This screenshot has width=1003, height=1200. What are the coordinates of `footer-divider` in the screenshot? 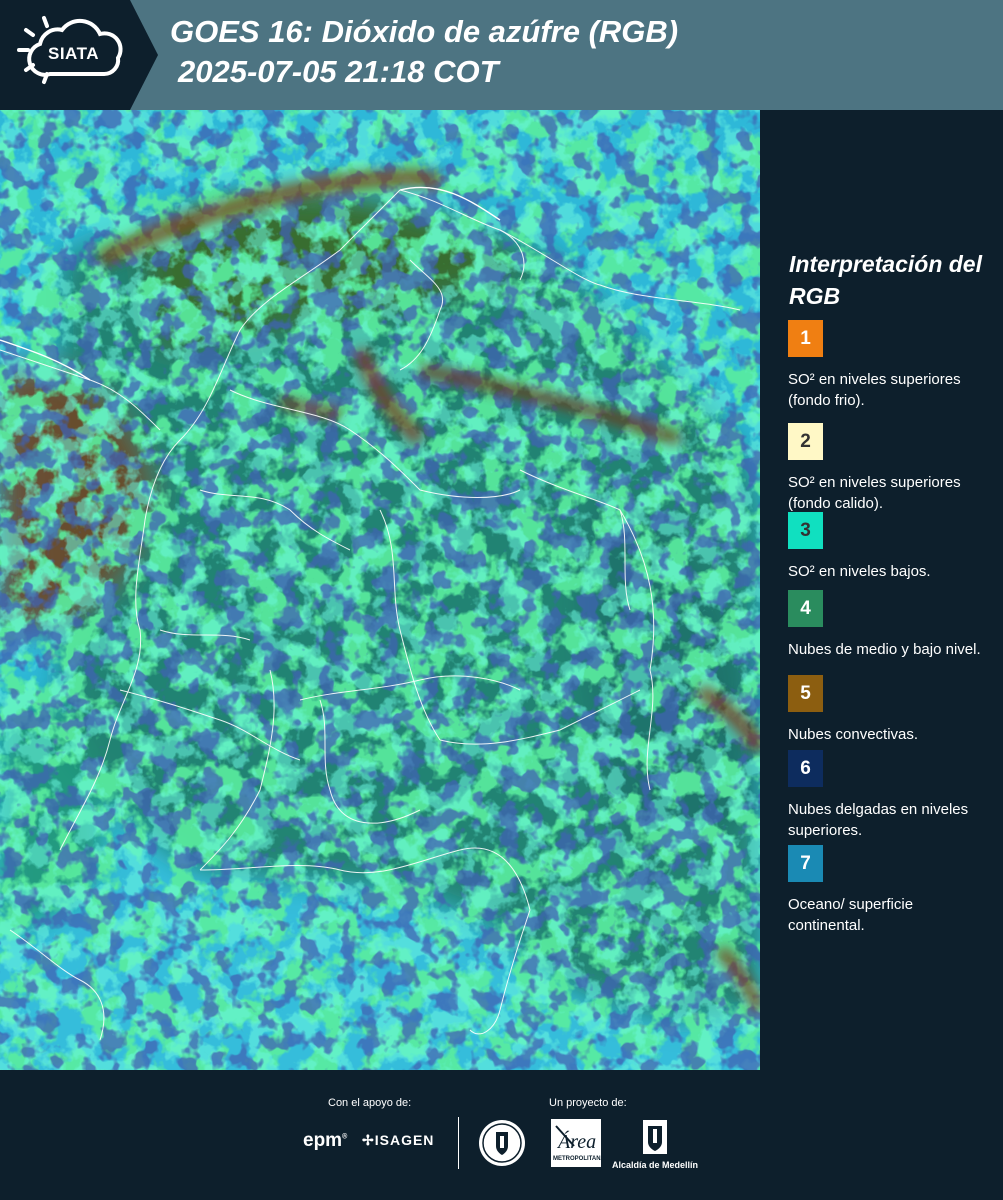 It's located at (458, 1143).